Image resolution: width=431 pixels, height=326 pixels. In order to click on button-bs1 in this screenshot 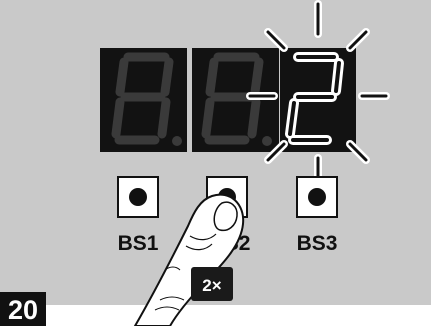, I will do `click(138, 197)`.